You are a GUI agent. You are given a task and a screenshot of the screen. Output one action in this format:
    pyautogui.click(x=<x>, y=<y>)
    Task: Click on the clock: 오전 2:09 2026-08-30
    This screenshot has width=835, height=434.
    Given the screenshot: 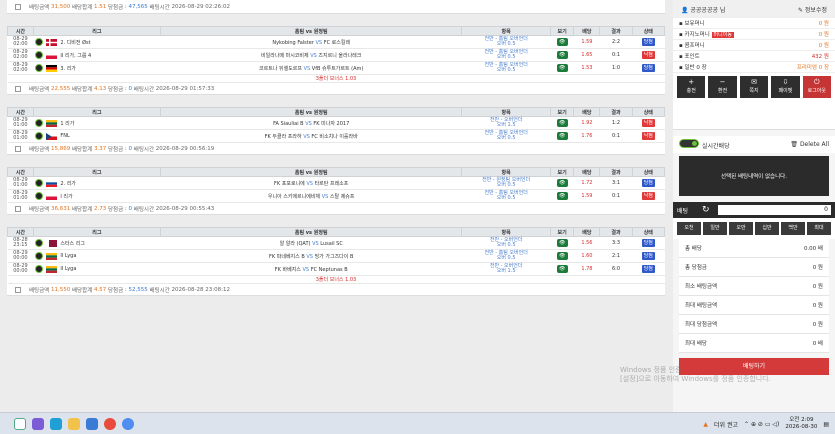 What is the action you would take?
    pyautogui.click(x=801, y=424)
    